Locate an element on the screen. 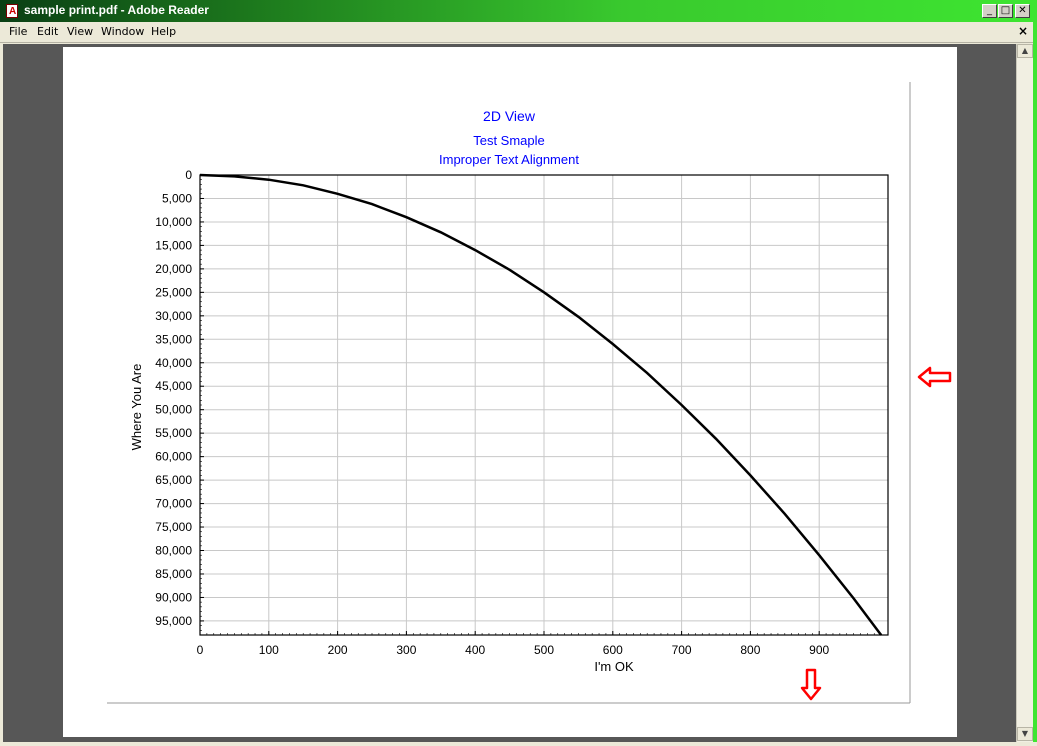 The height and width of the screenshot is (746, 1037). left-arrow-icon is located at coordinates (934, 377).